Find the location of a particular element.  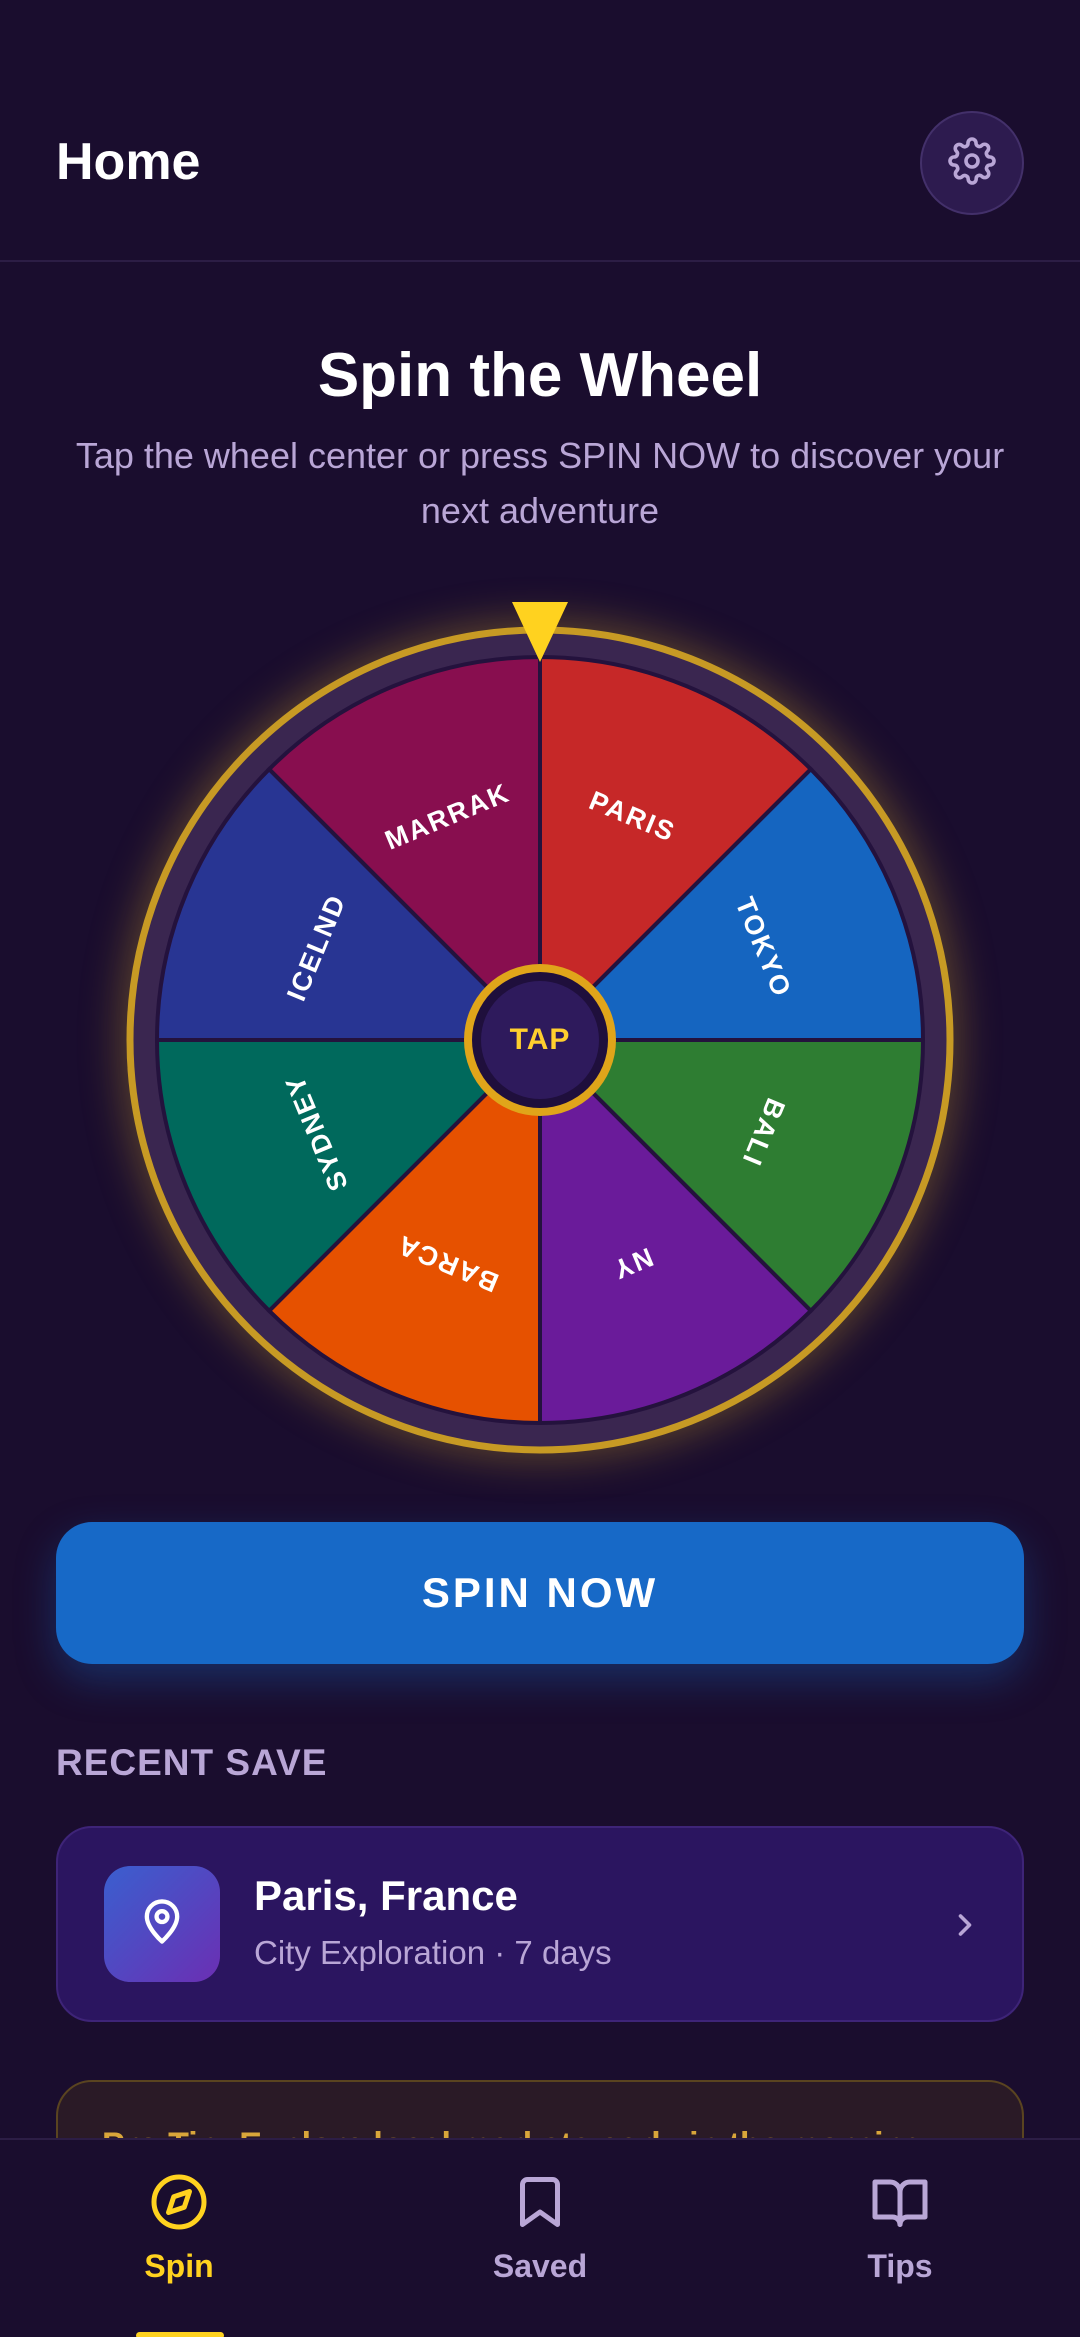

compass-icon is located at coordinates (179, 2202).